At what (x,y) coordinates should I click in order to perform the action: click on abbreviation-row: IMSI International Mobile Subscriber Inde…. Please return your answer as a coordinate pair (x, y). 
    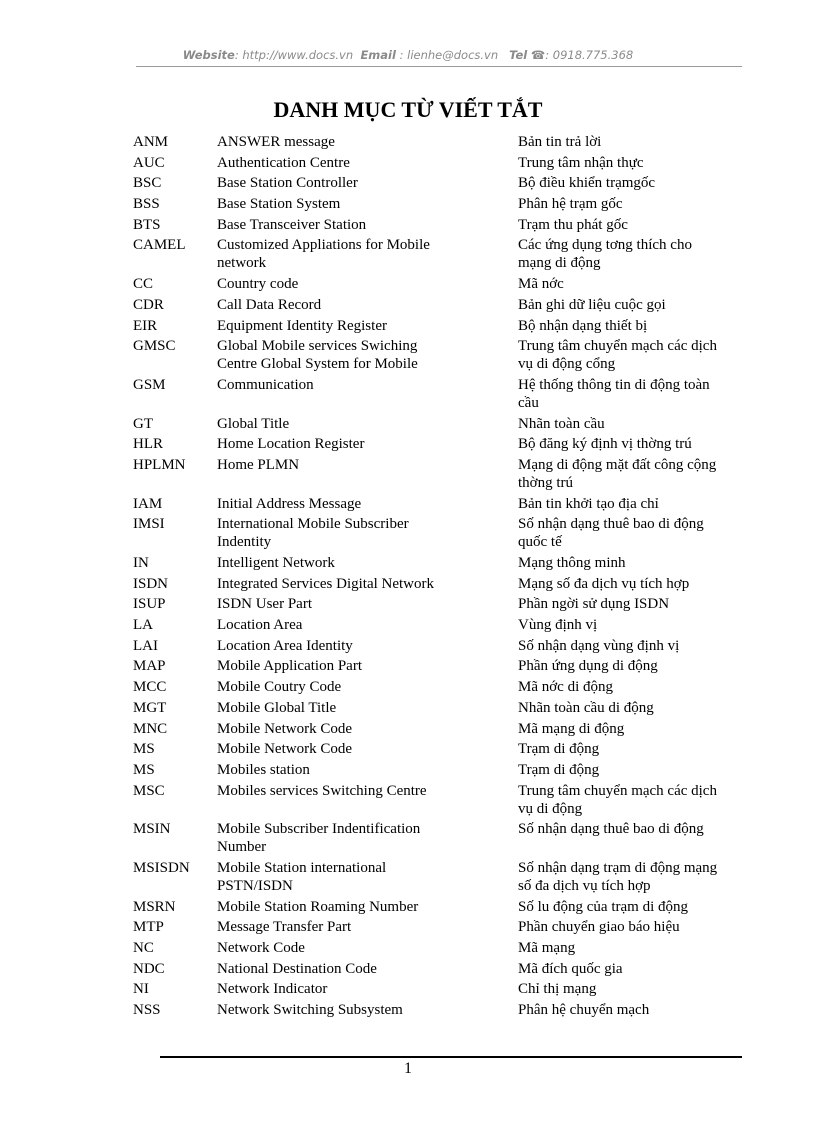
    Looking at the image, I should click on (453, 534).